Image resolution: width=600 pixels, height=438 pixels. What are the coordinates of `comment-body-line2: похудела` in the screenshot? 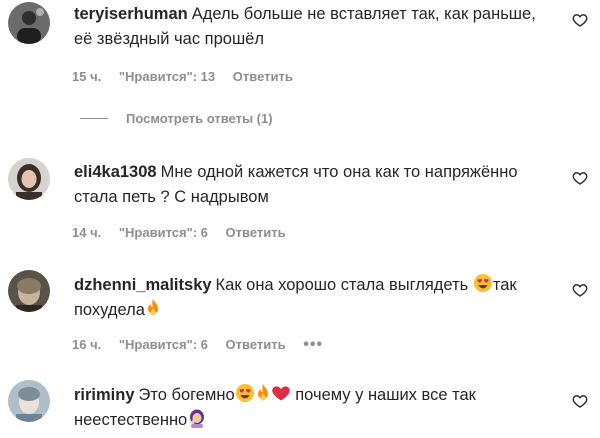 It's located at (109, 310).